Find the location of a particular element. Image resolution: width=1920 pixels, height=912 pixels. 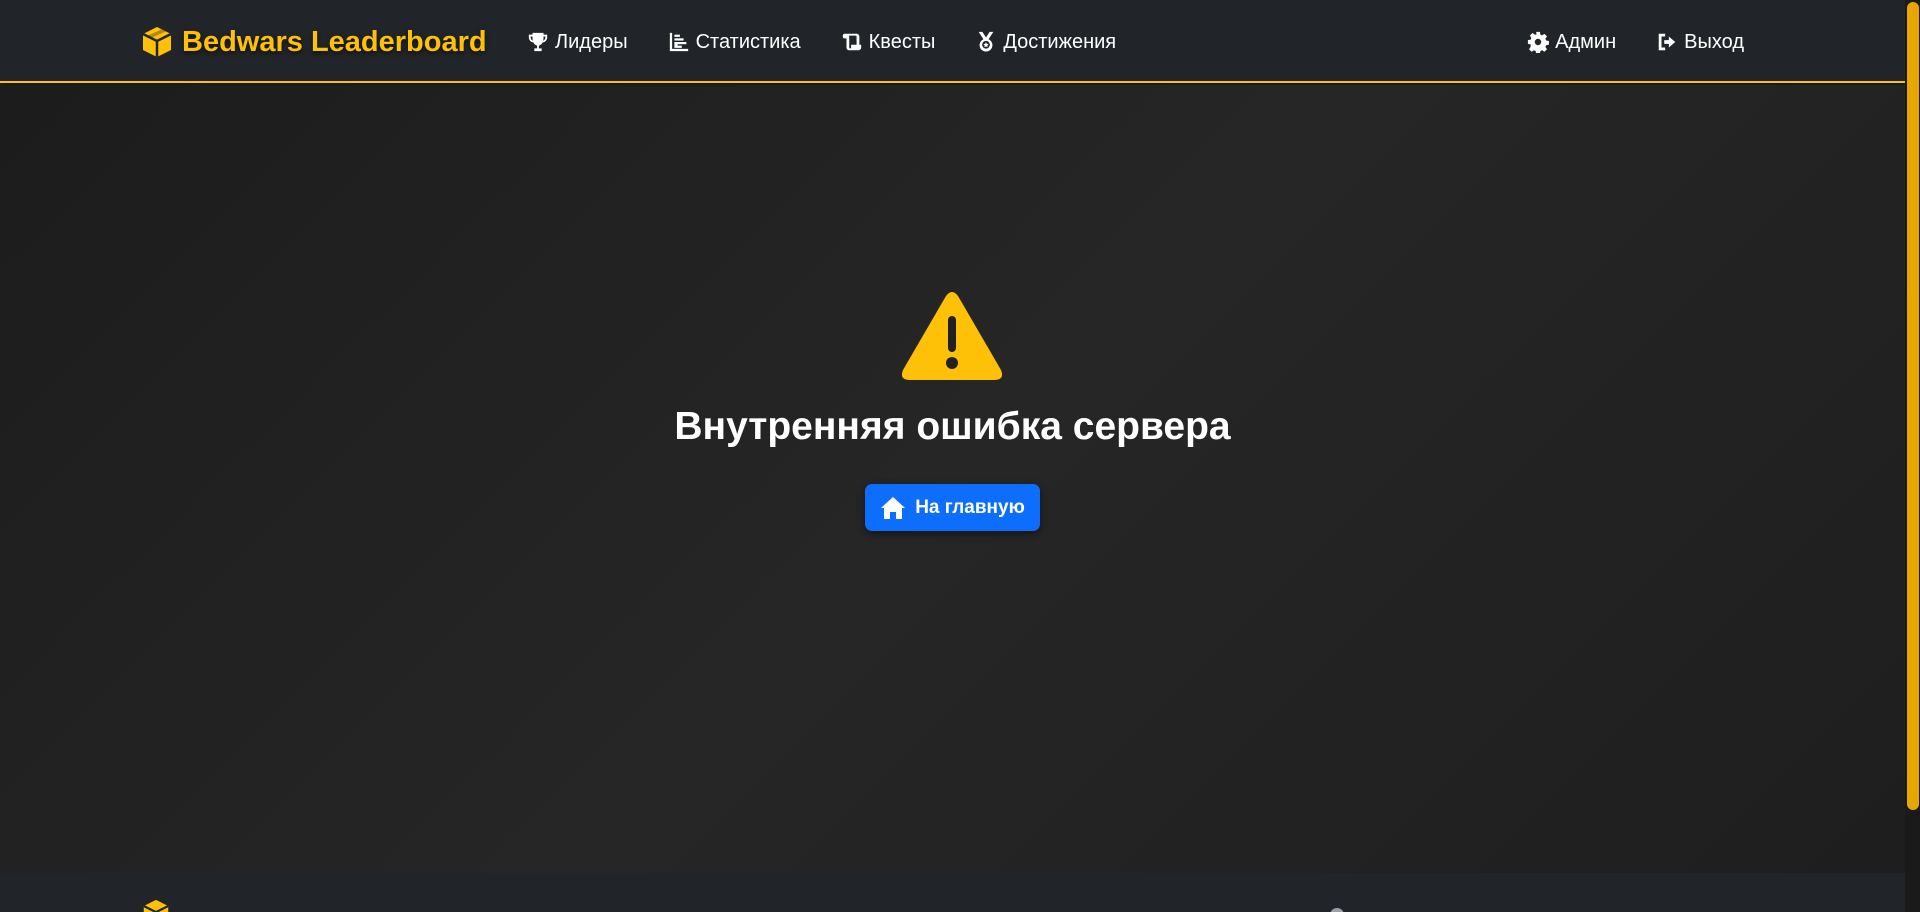

scroll-icon is located at coordinates (851, 42).